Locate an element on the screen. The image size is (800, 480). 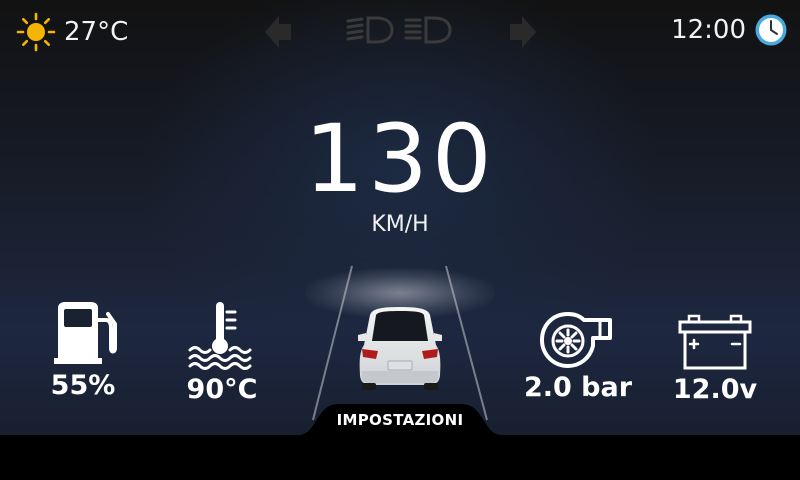
turbo-gauge: 2.0 bar is located at coordinates (578, 356).